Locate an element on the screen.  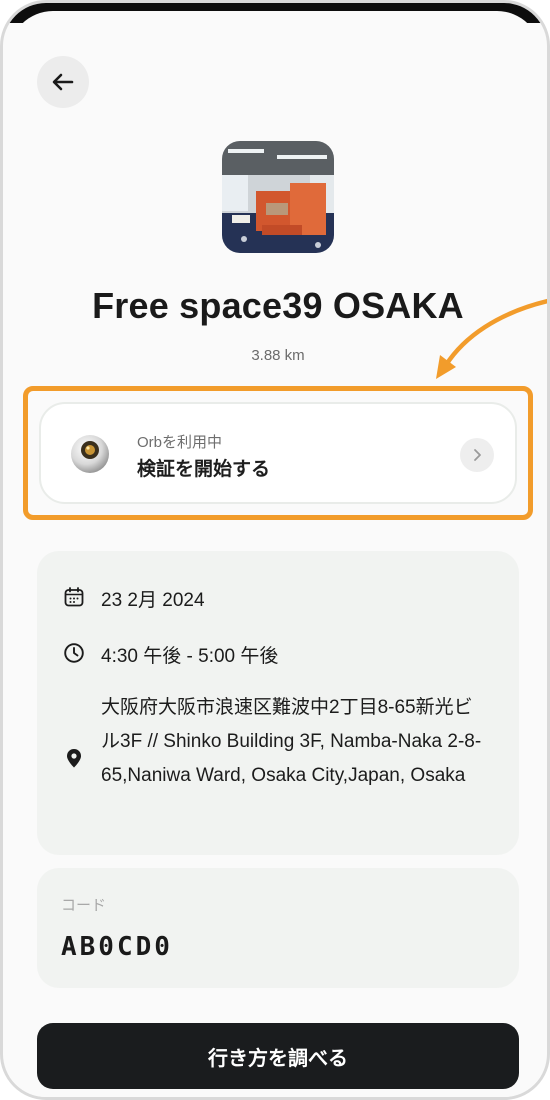
chevron-right-button is located at coordinates (477, 455).